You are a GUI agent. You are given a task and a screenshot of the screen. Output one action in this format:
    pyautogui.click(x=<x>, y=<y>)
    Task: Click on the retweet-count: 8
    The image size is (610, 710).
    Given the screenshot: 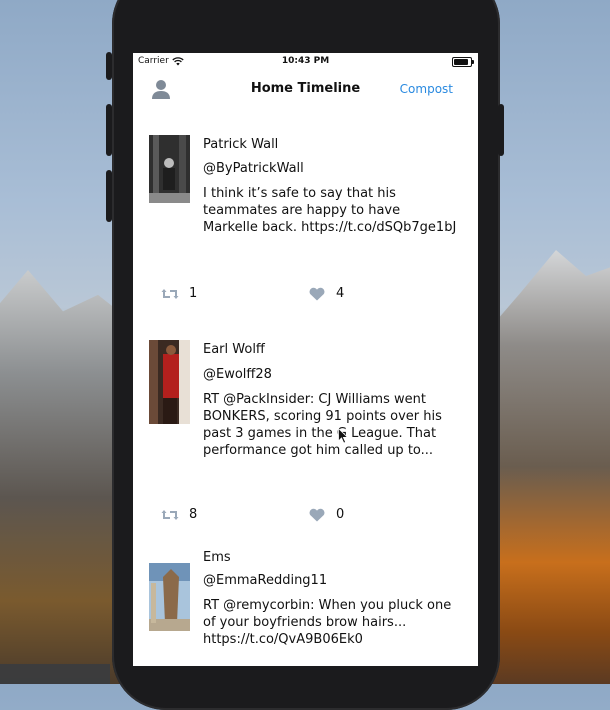 What is the action you would take?
    pyautogui.click(x=193, y=514)
    